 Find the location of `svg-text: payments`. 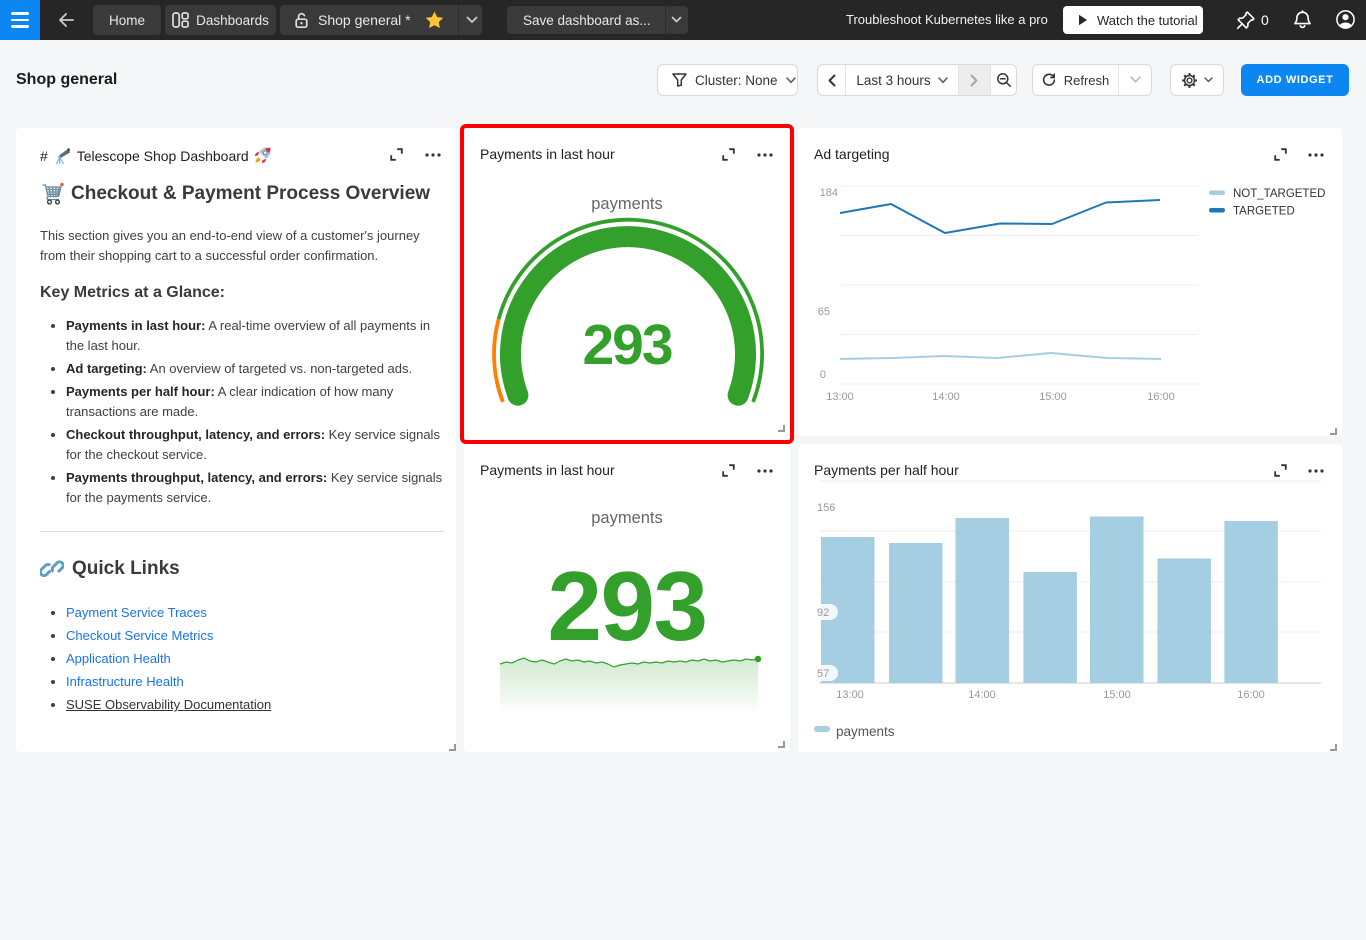

svg-text: payments is located at coordinates (865, 731).